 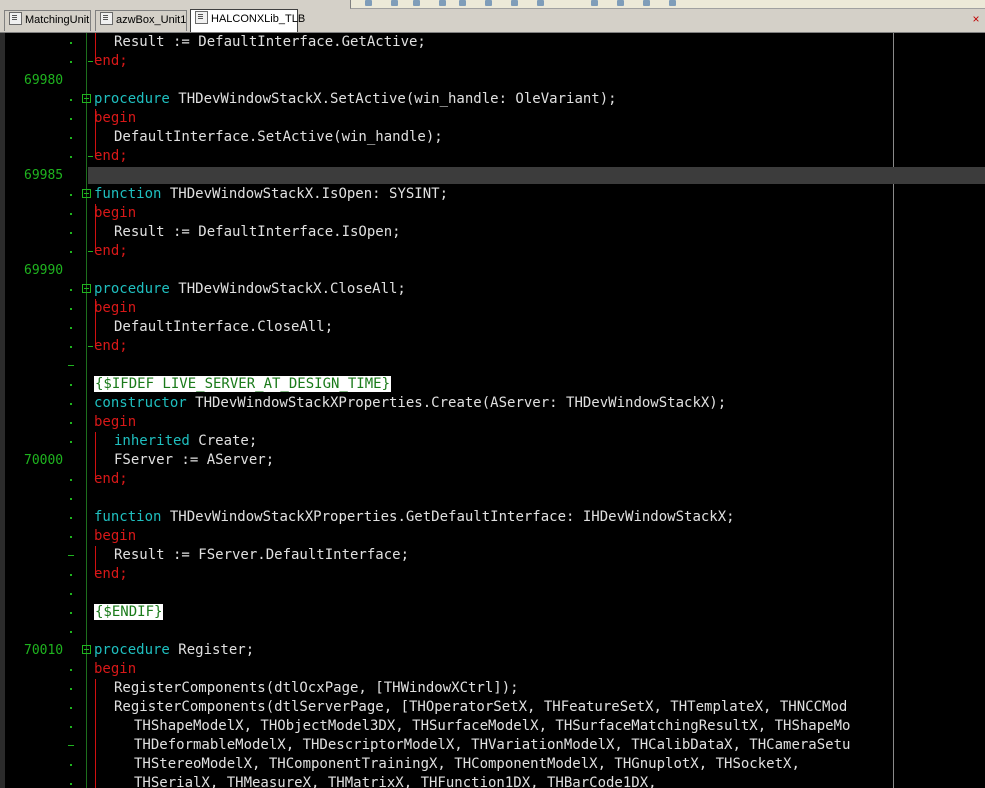 I want to click on toolbar-strip, so click(x=667, y=4).